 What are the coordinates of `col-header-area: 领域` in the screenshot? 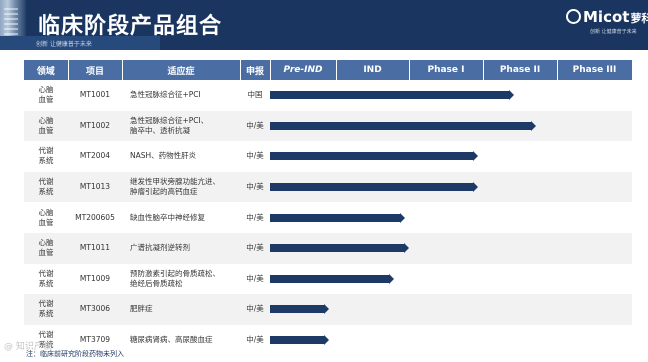 It's located at (46, 70).